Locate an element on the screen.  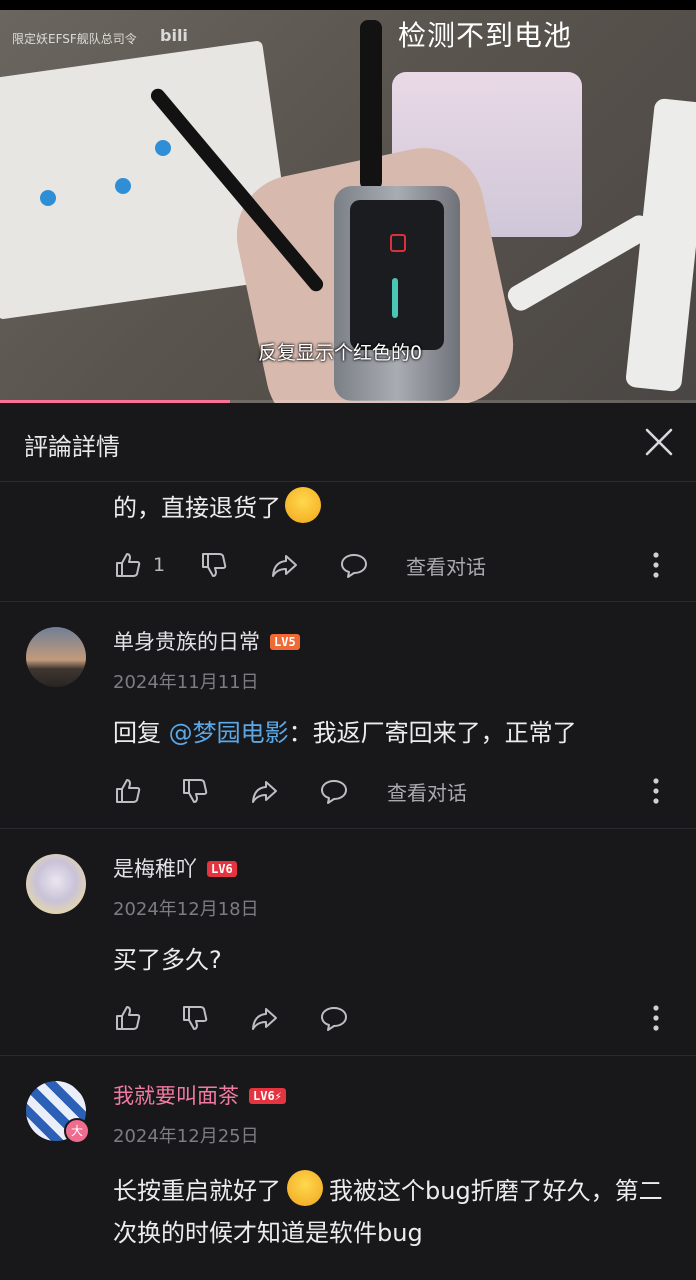
username: 单身贵族的日常 LV5 is located at coordinates (206, 641).